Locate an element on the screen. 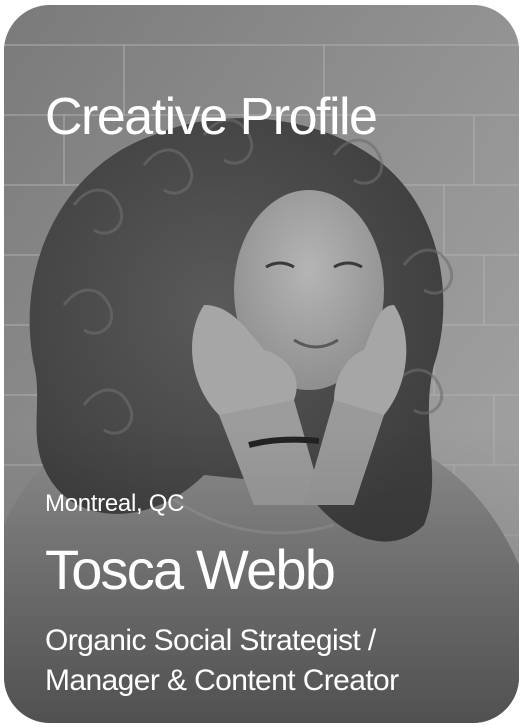  profile-name: Tosca Webb is located at coordinates (190, 569).